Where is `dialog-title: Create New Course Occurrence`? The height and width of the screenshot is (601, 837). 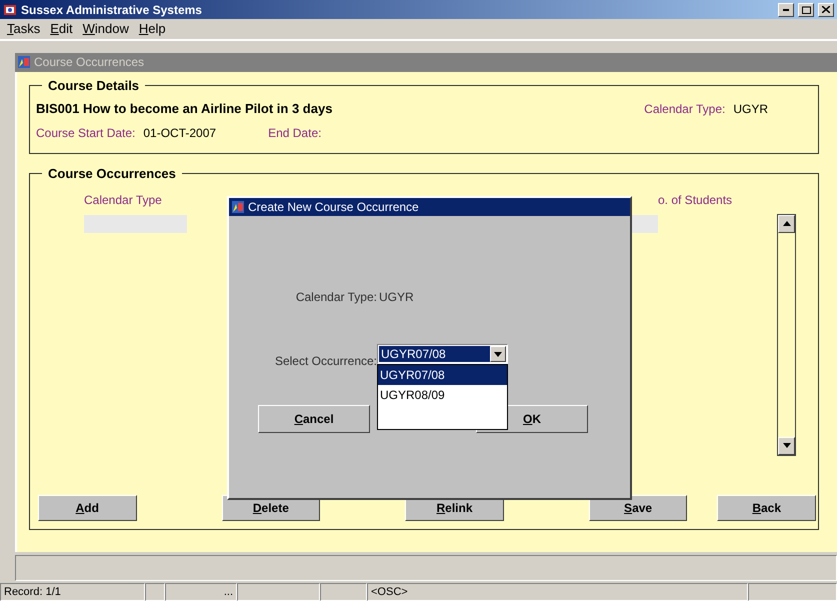
dialog-title: Create New Course Occurrence is located at coordinates (333, 207).